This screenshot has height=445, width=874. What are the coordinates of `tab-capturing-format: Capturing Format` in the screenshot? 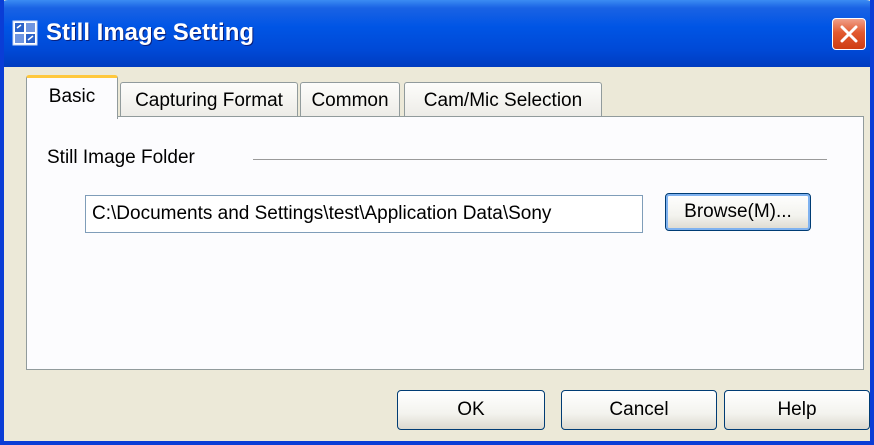 It's located at (209, 100).